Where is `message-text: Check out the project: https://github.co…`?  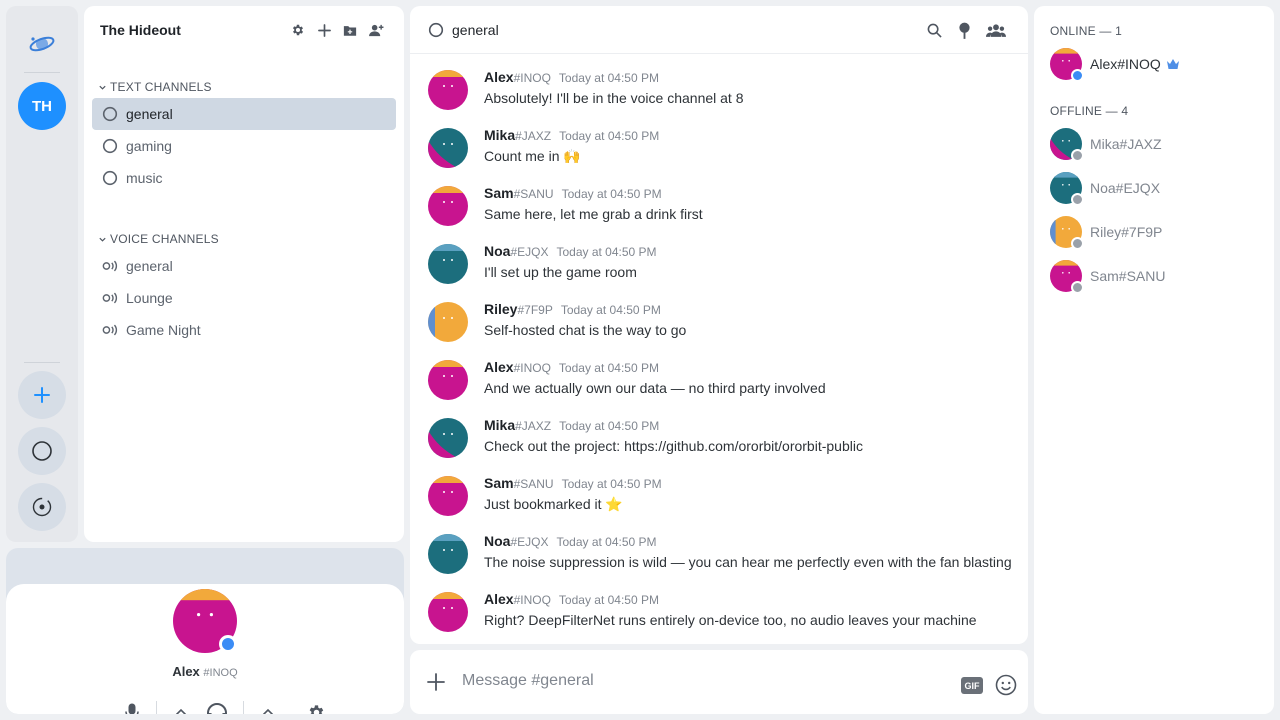 message-text: Check out the project: https://github.co… is located at coordinates (673, 446).